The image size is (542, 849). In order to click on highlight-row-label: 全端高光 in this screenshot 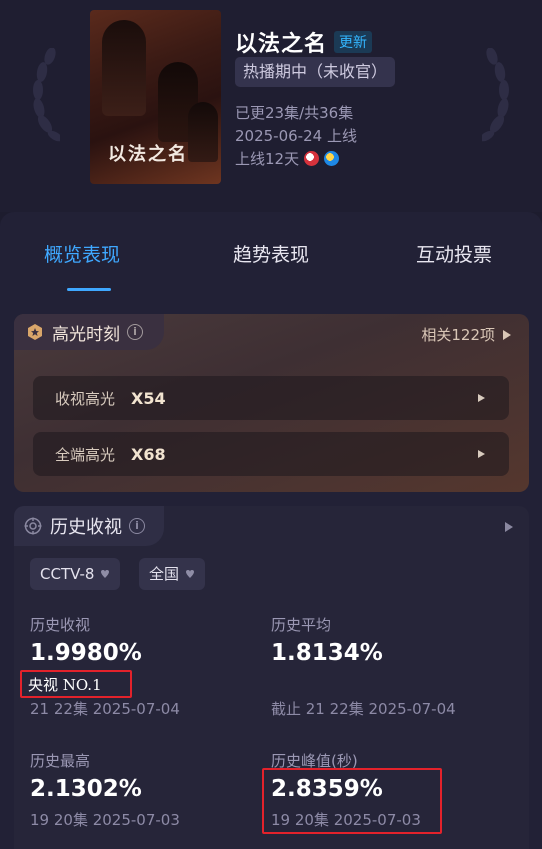, I will do `click(85, 454)`.